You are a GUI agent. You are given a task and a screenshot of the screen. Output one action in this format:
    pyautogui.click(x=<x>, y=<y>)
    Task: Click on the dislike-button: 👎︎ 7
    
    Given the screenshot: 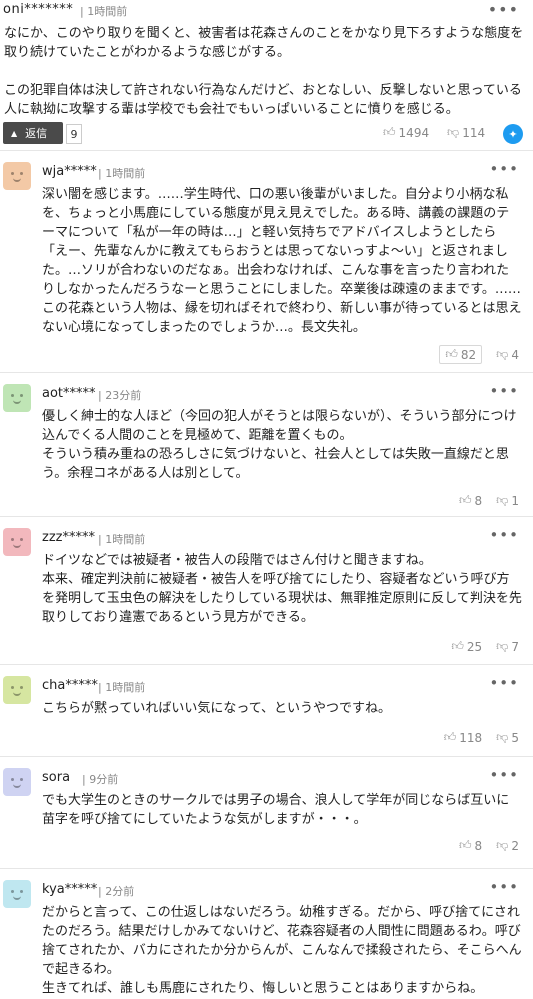 What is the action you would take?
    pyautogui.click(x=507, y=646)
    